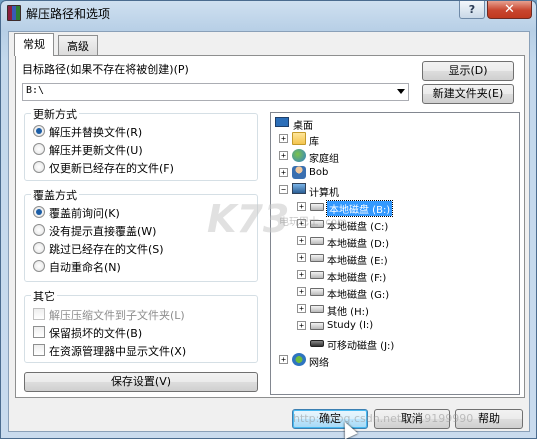  What do you see at coordinates (35, 90) in the screenshot?
I see `destination-path-value: B:\` at bounding box center [35, 90].